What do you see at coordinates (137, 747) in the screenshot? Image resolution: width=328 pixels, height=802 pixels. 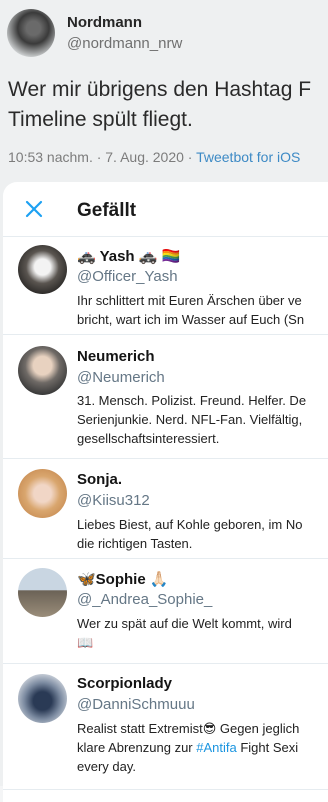 I see `bio-text: klare Abrenzung zur` at bounding box center [137, 747].